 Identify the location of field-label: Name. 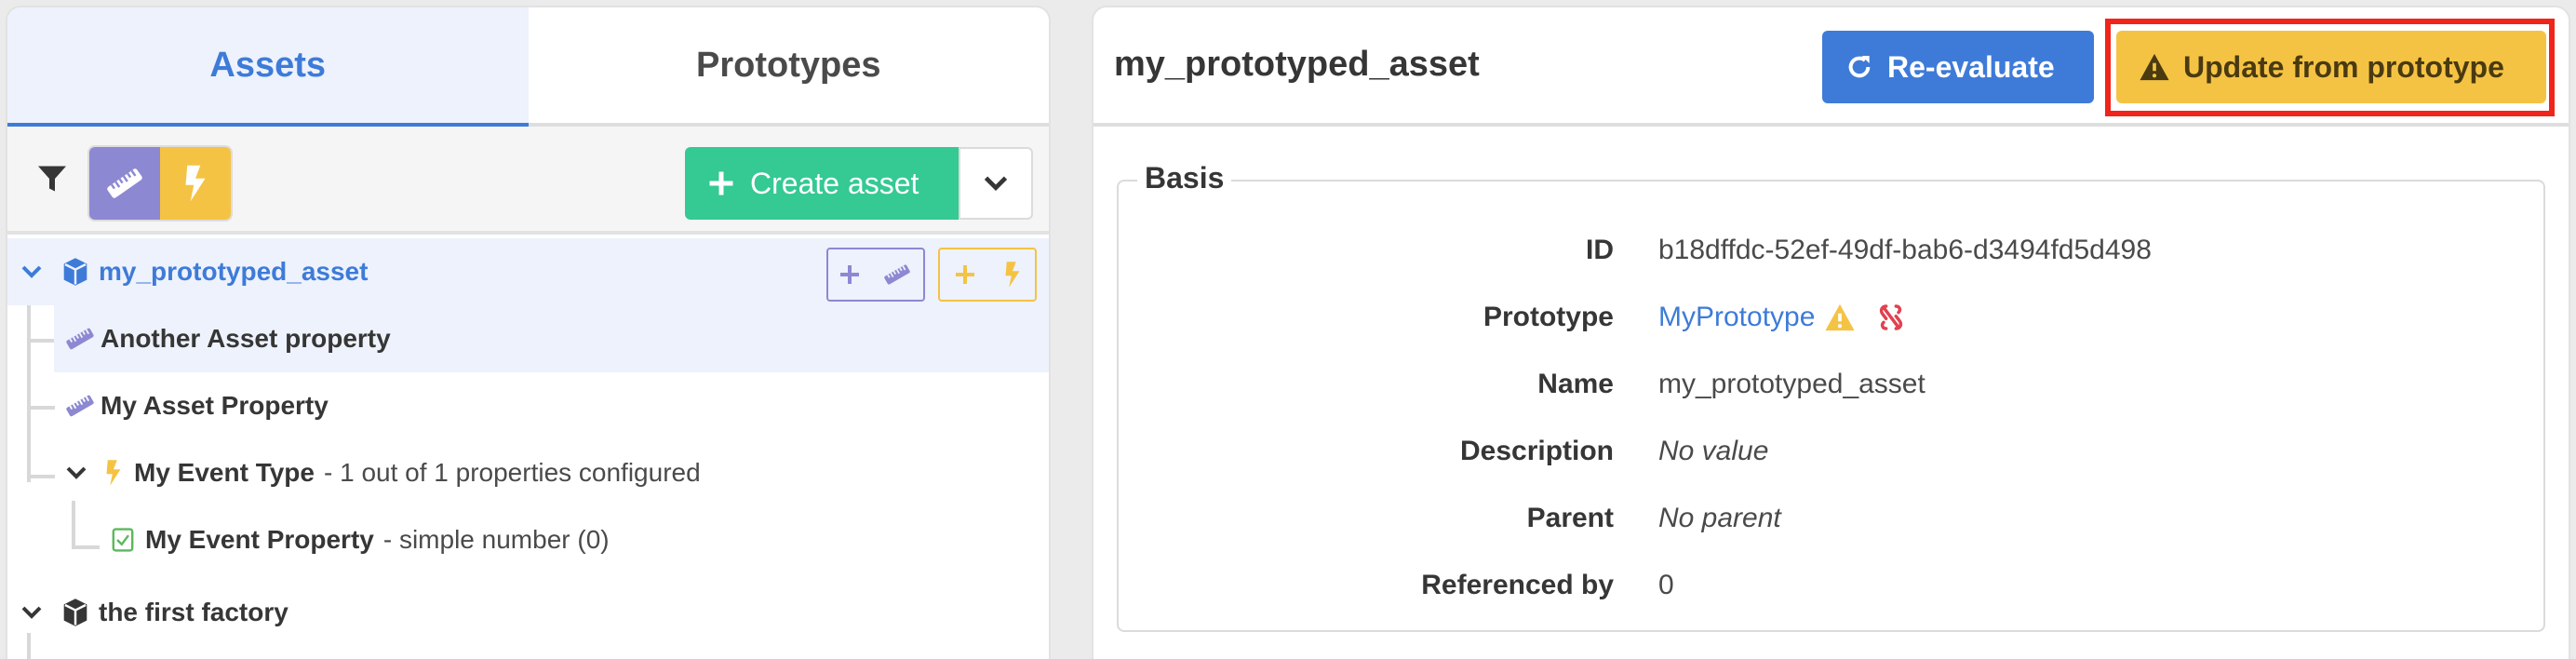
(1575, 384).